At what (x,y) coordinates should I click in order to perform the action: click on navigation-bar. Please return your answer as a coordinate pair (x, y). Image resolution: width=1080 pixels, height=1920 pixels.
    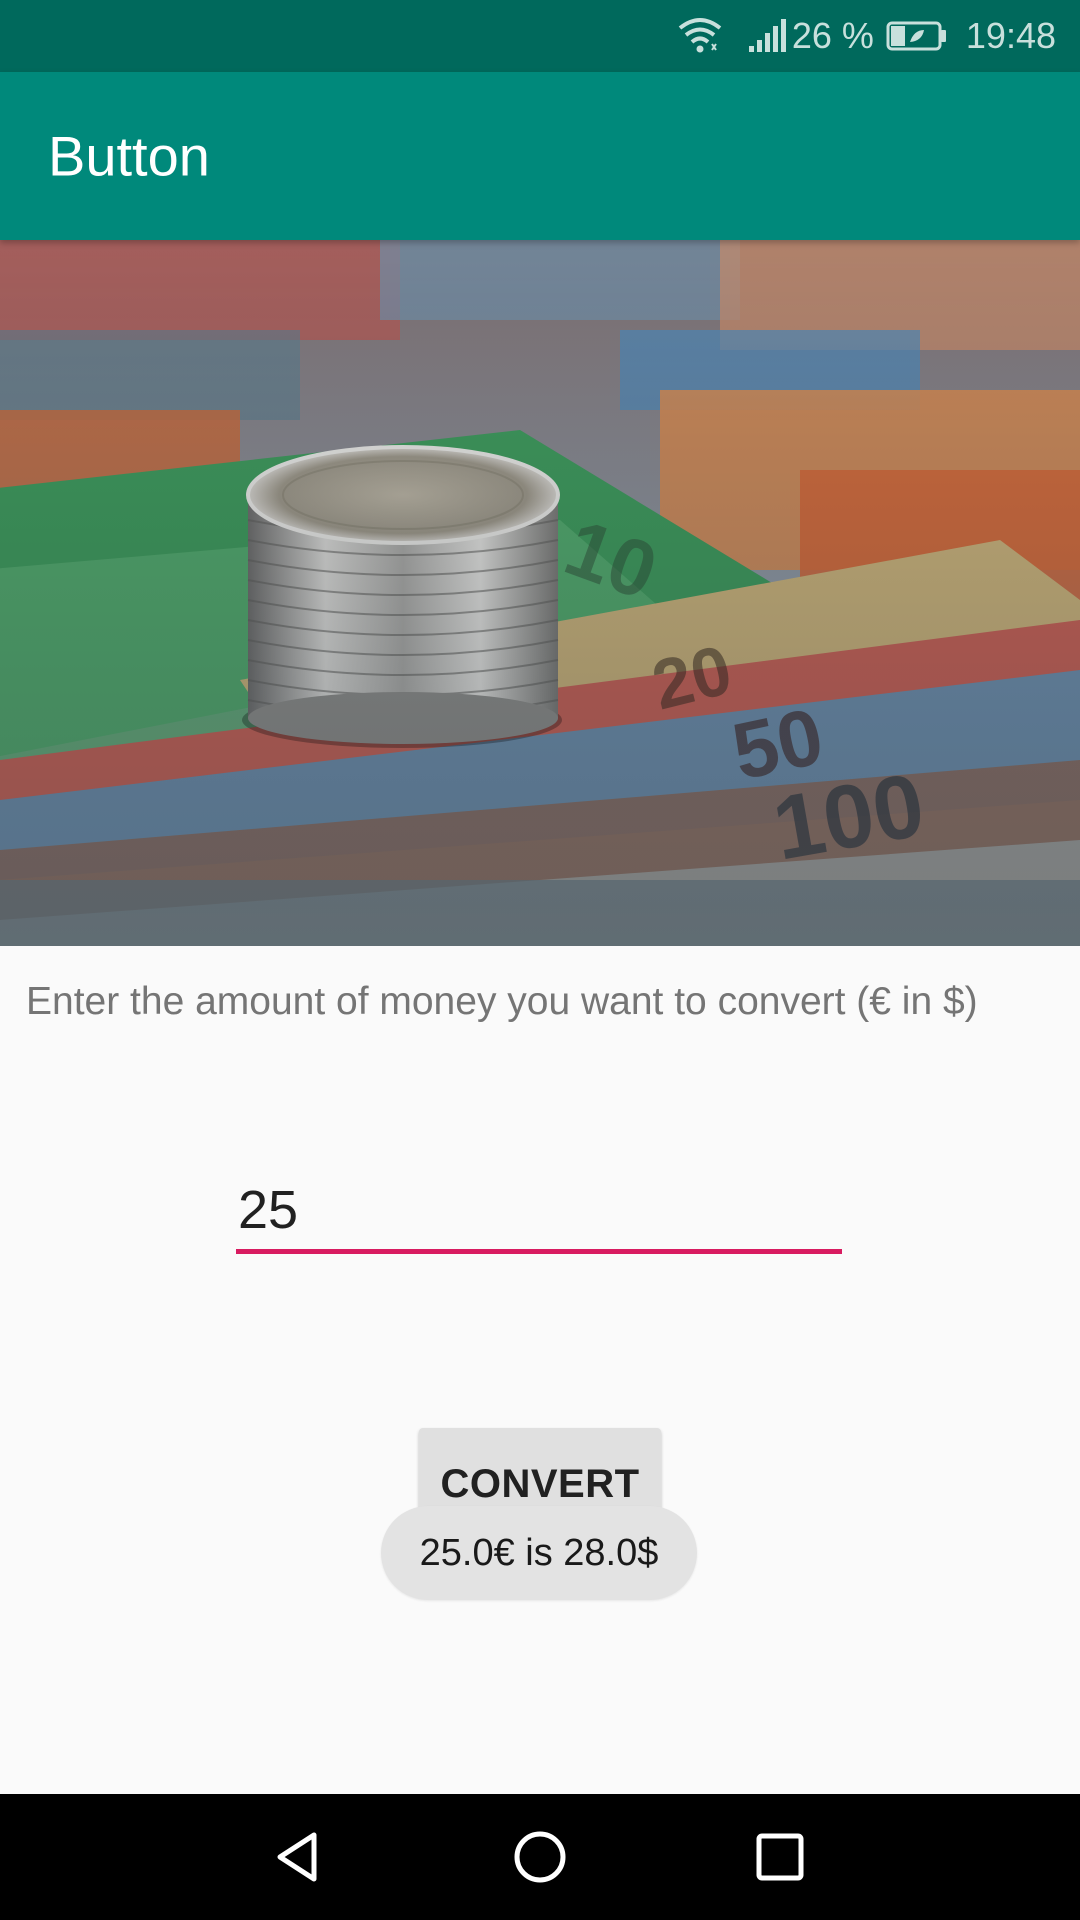
    Looking at the image, I should click on (540, 1857).